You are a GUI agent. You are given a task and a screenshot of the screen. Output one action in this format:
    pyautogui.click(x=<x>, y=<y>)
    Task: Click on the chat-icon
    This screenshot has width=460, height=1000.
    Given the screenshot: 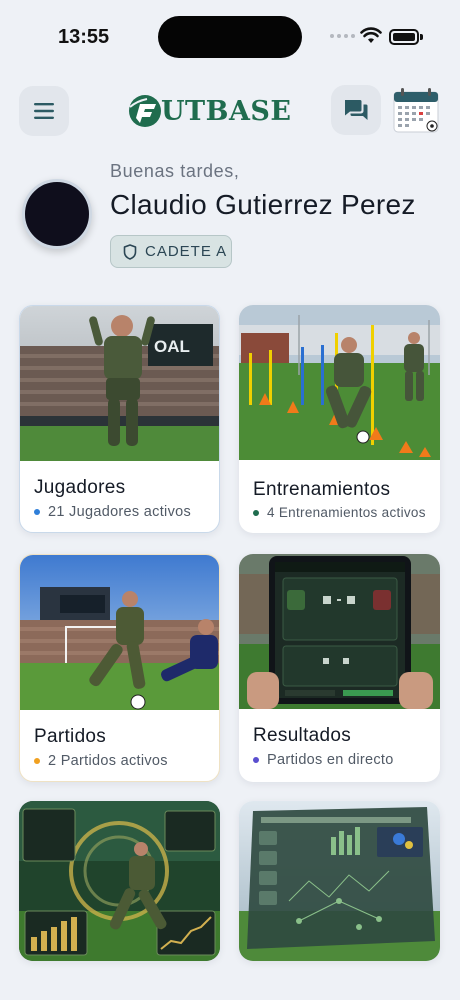 What is the action you would take?
    pyautogui.click(x=356, y=110)
    